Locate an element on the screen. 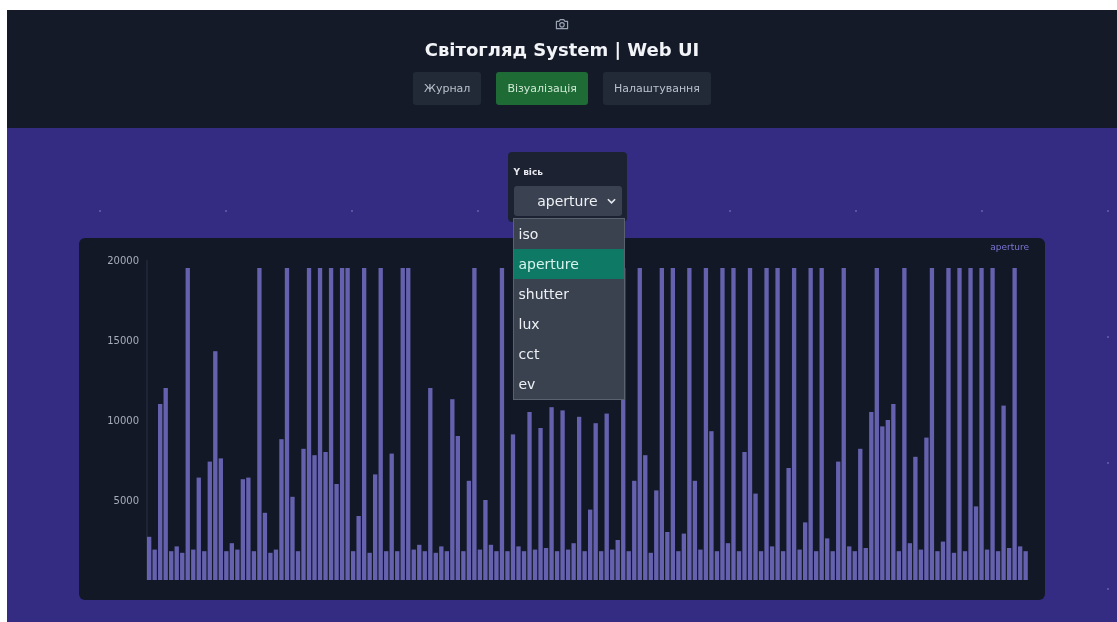 The height and width of the screenshot is (622, 1117). series-name: aperture is located at coordinates (1009, 247).